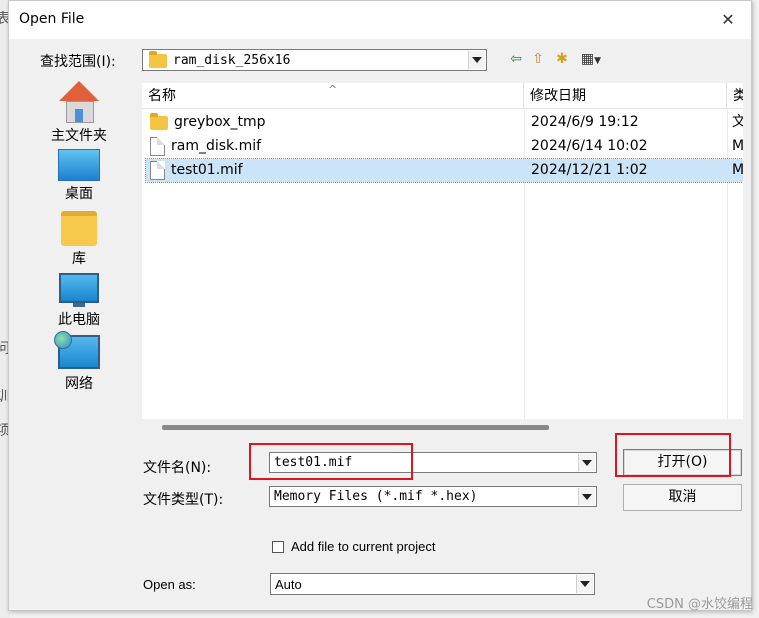  I want to click on column-header-type: 类, so click(735, 95).